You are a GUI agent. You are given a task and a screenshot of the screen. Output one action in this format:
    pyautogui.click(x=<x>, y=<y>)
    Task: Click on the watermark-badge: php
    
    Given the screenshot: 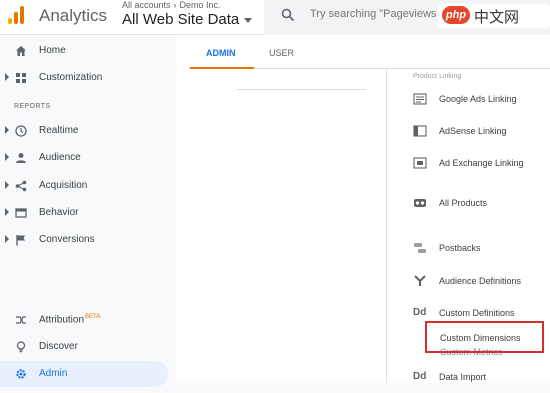 What is the action you would take?
    pyautogui.click(x=456, y=15)
    